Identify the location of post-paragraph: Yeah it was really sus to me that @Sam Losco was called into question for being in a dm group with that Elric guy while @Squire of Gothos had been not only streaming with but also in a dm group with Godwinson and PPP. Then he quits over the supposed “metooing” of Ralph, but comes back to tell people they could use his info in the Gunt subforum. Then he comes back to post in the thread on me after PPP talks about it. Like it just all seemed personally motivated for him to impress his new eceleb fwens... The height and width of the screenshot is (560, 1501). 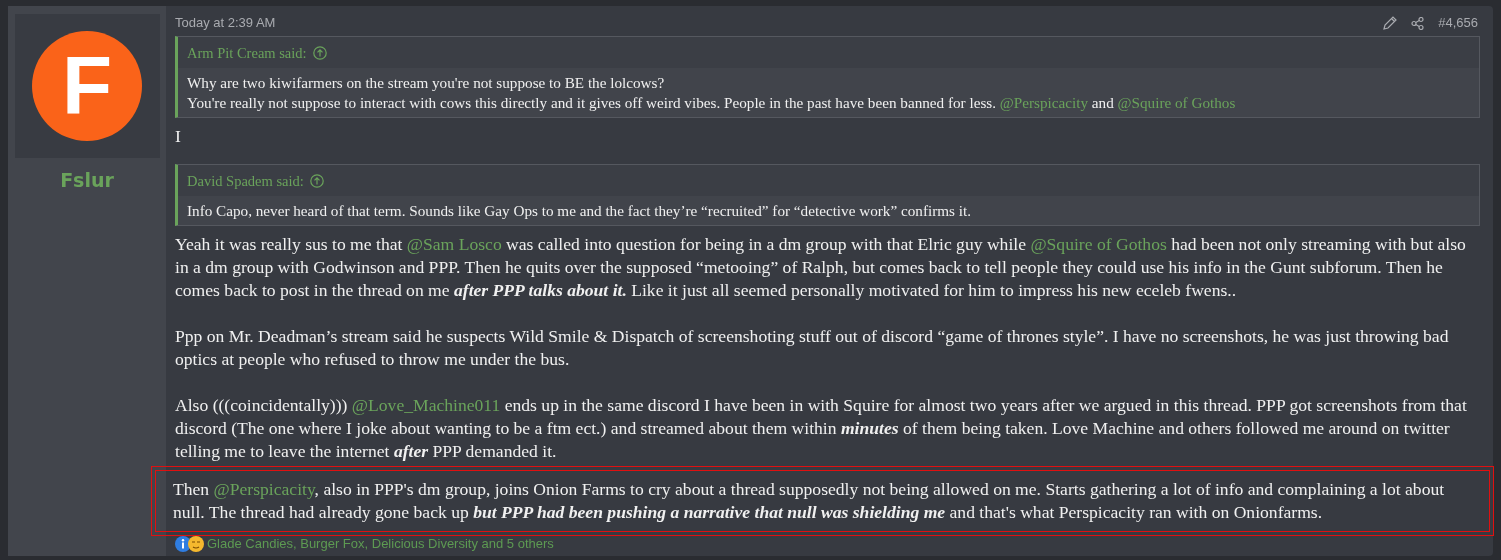
(821, 267).